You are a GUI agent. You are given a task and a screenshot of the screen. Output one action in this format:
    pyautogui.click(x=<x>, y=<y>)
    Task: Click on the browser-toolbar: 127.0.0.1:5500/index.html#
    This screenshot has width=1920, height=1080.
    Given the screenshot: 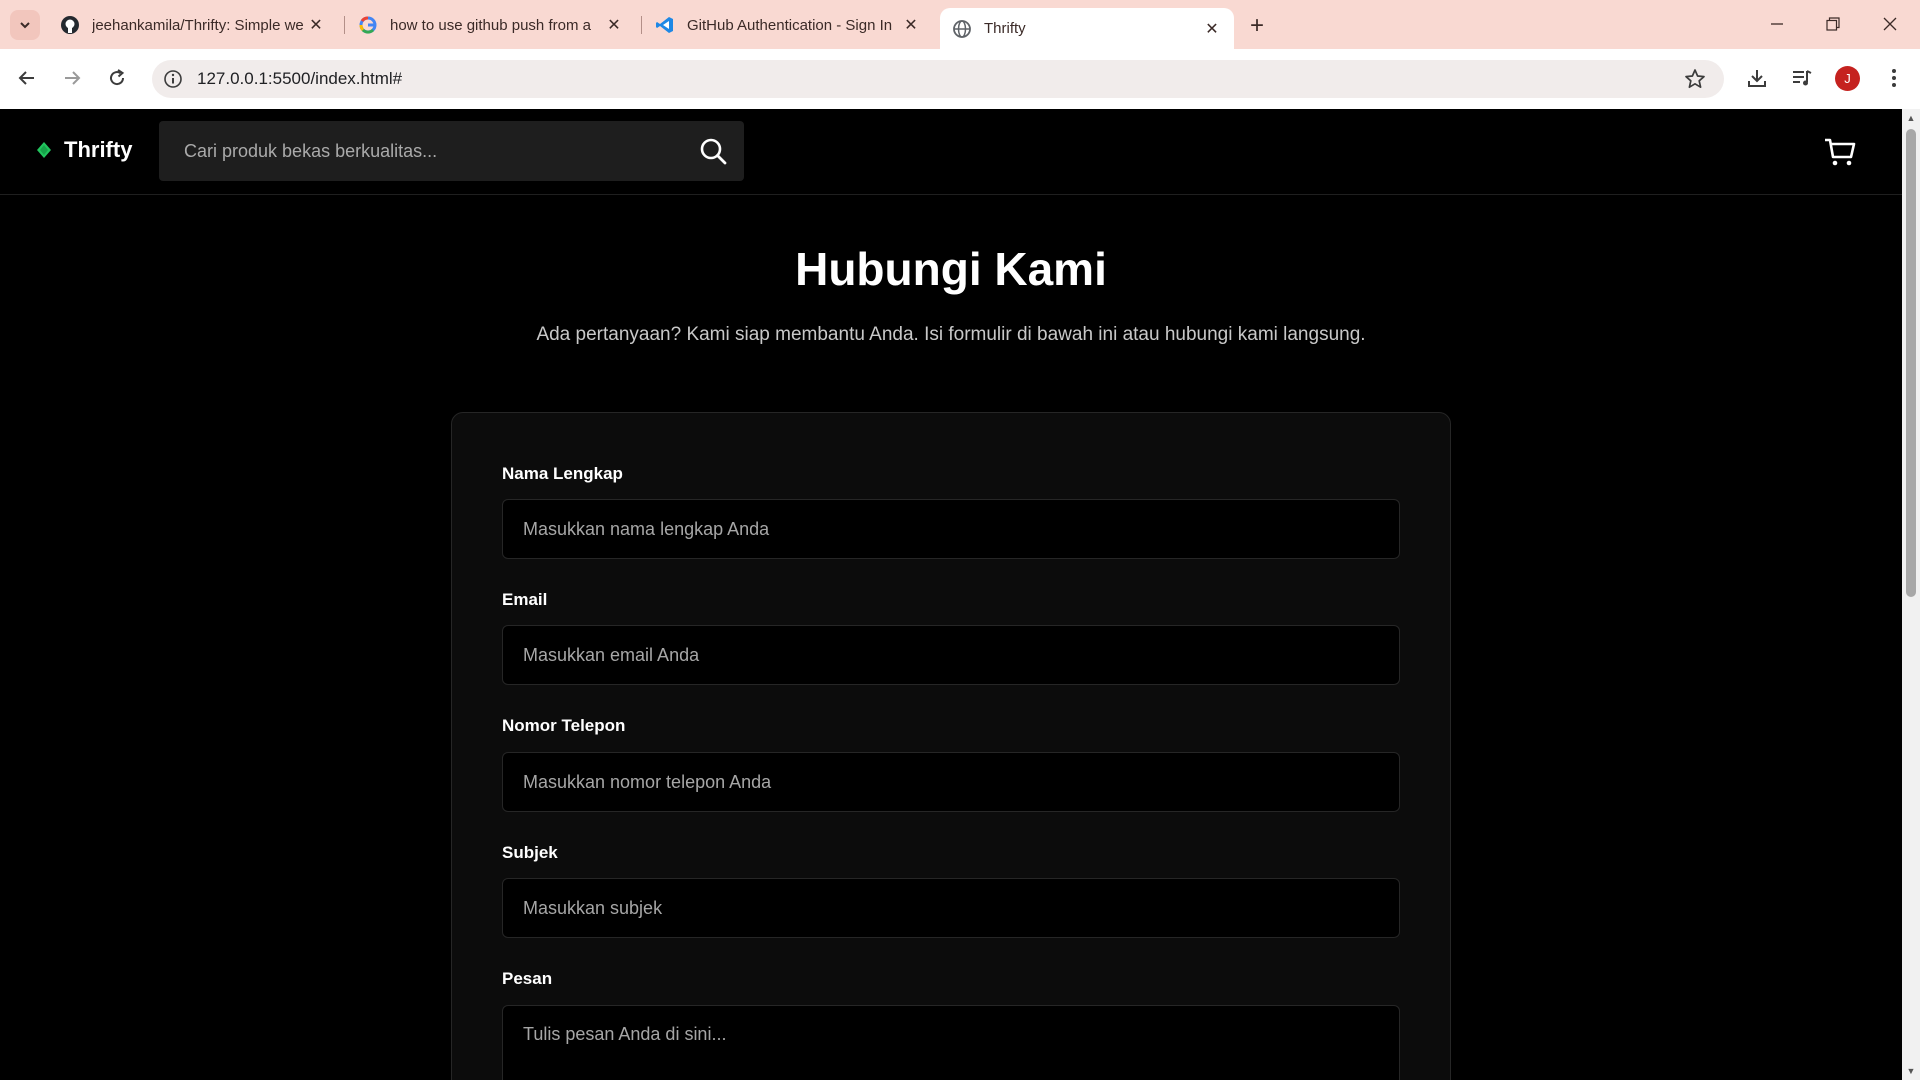 What is the action you would take?
    pyautogui.click(x=960, y=79)
    